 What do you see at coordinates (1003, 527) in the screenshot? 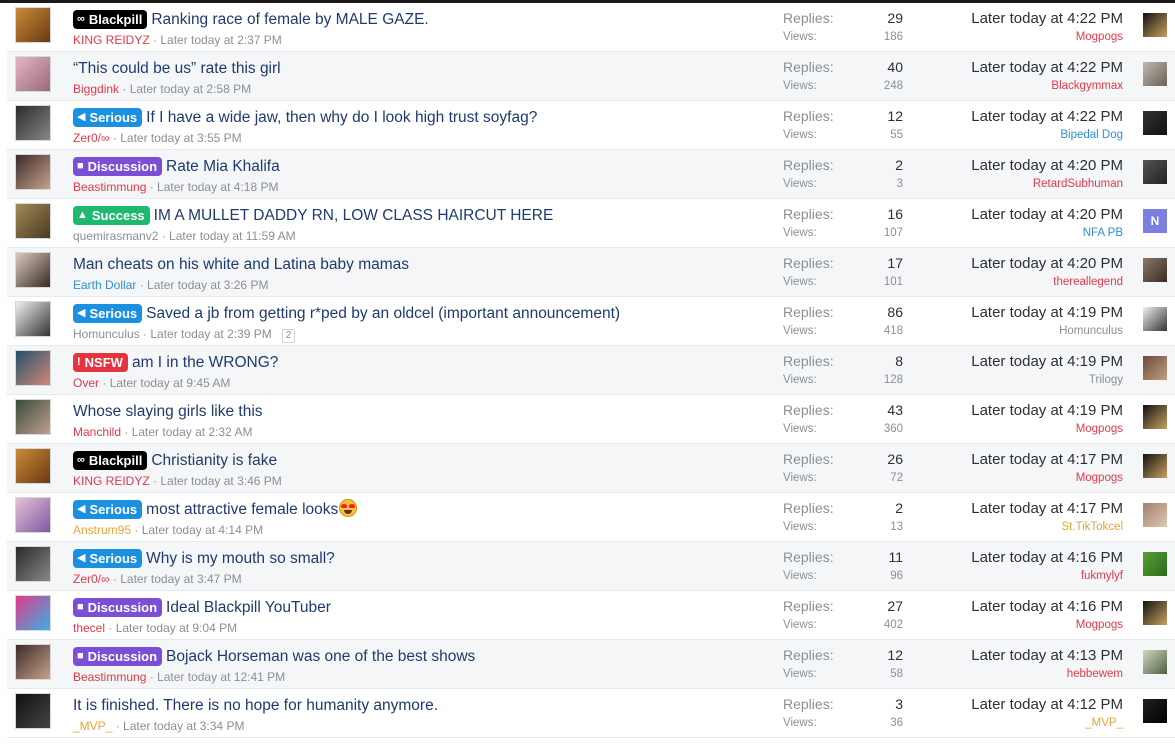
I see `last-post-user: St.TikTokcel` at bounding box center [1003, 527].